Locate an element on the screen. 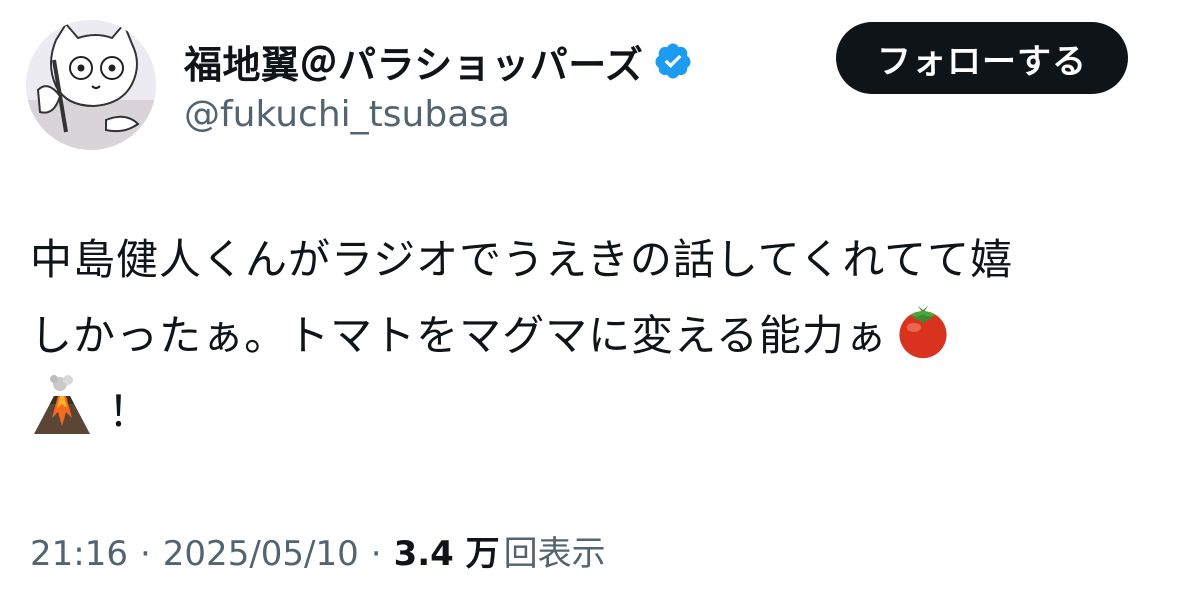  tweet-text-line-1: 中島健人くんがラジオでうえきの話してくれてて嬉 is located at coordinates (522, 259).